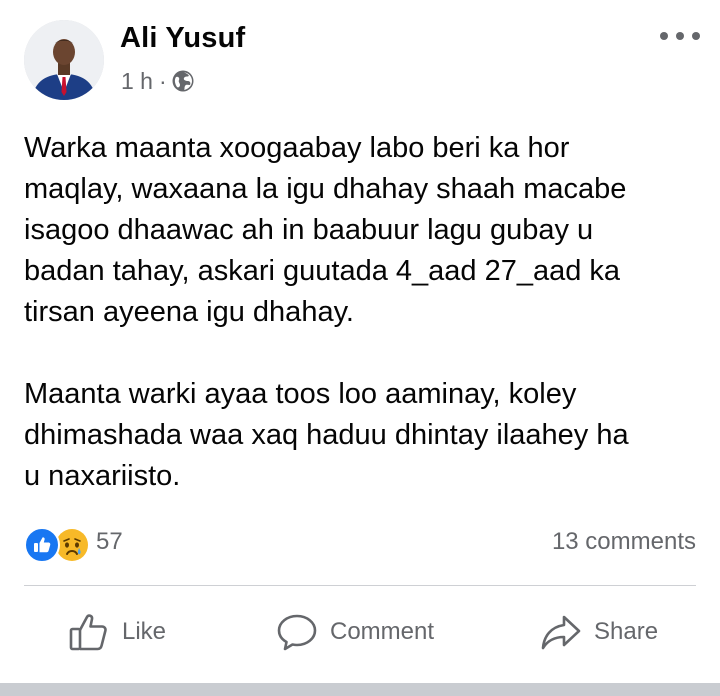 The height and width of the screenshot is (696, 720). Describe the element at coordinates (42, 545) in the screenshot. I see `like-reaction-icon` at that location.